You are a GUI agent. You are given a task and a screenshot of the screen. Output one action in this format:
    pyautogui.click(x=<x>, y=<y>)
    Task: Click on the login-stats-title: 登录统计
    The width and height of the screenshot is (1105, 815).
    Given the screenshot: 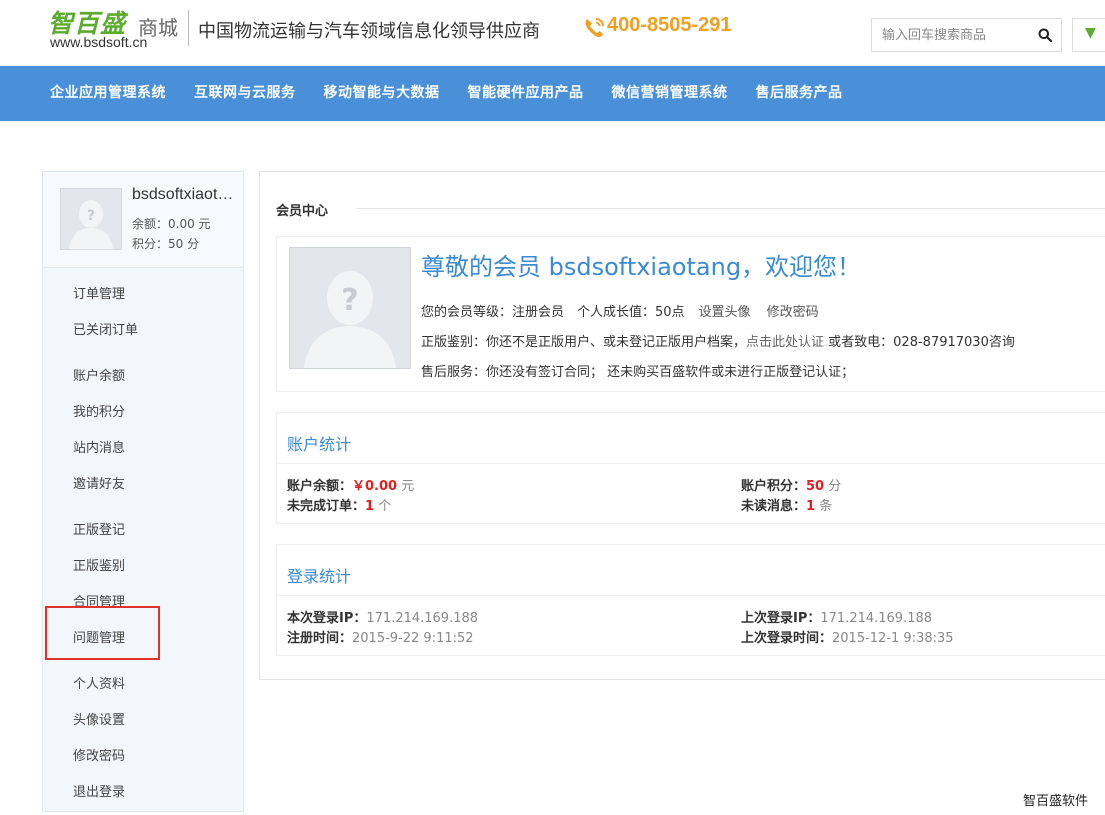 What is the action you would take?
    pyautogui.click(x=319, y=576)
    